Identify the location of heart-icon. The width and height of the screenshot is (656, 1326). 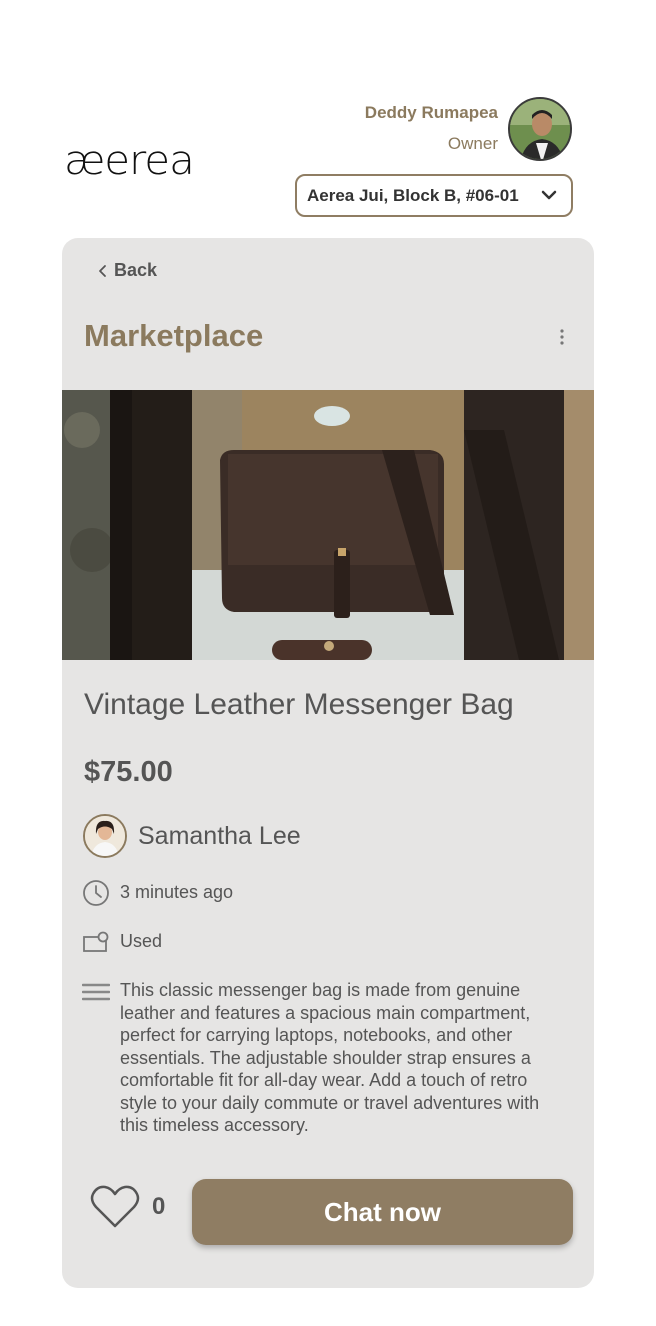
(115, 1206).